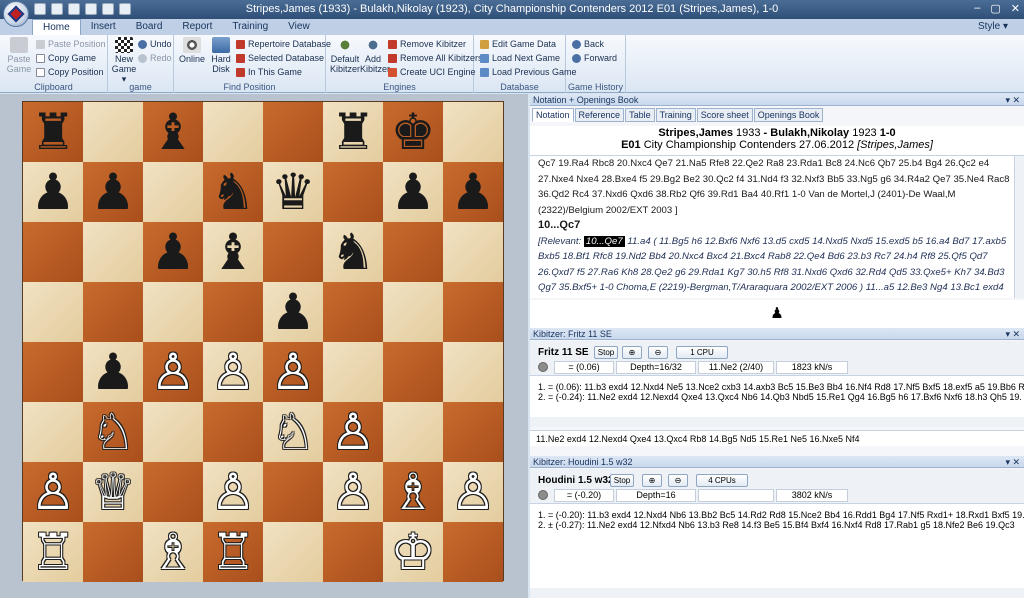 The width and height of the screenshot is (1024, 598). I want to click on black-bishop-c8: ♝, so click(173, 132).